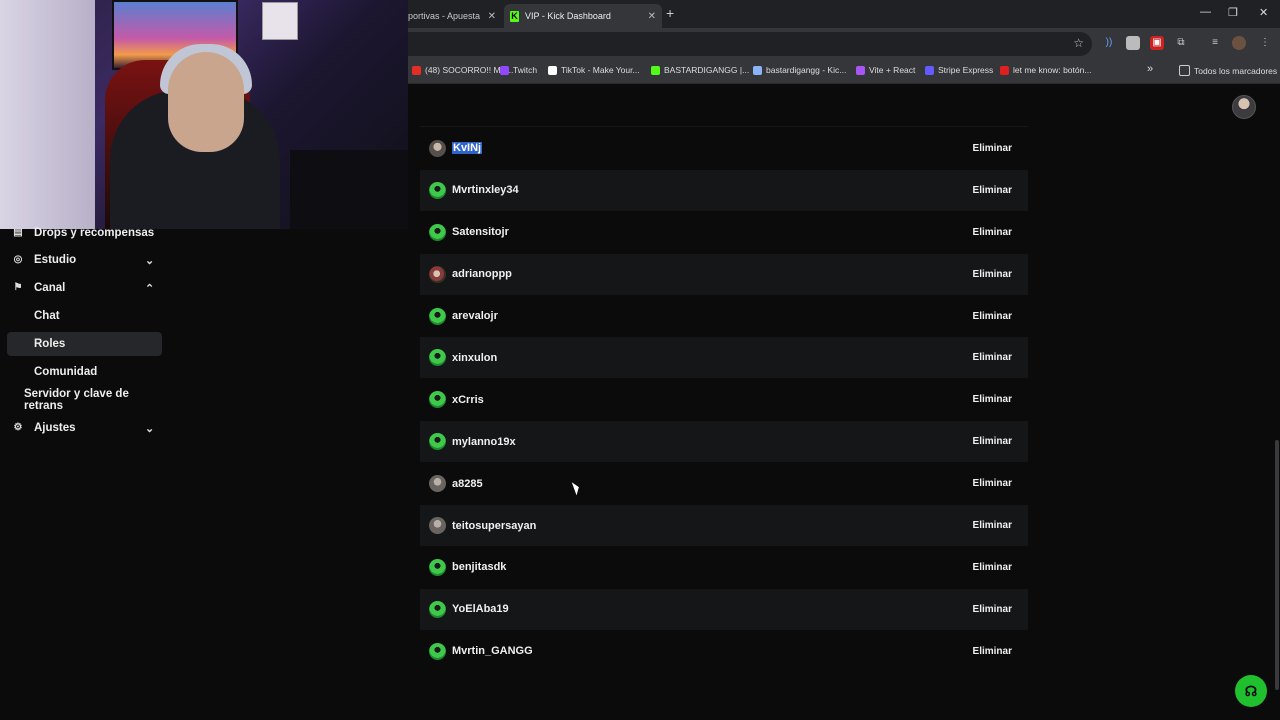 The height and width of the screenshot is (720, 1280). I want to click on pin-icon, so click(1004, 70).